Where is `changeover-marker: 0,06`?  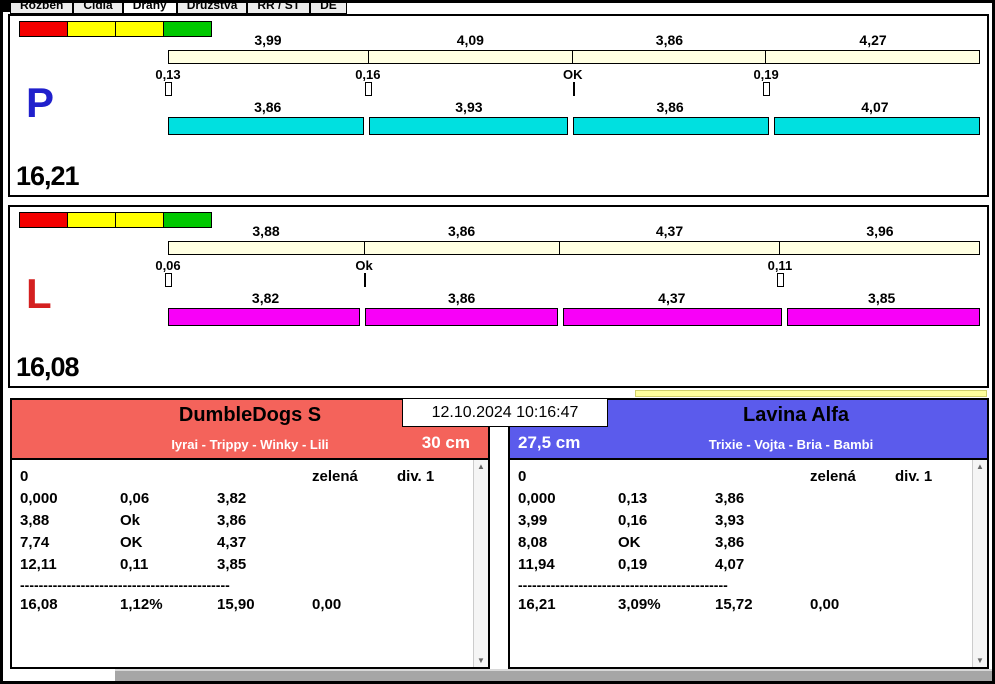
changeover-marker: 0,06 is located at coordinates (168, 265).